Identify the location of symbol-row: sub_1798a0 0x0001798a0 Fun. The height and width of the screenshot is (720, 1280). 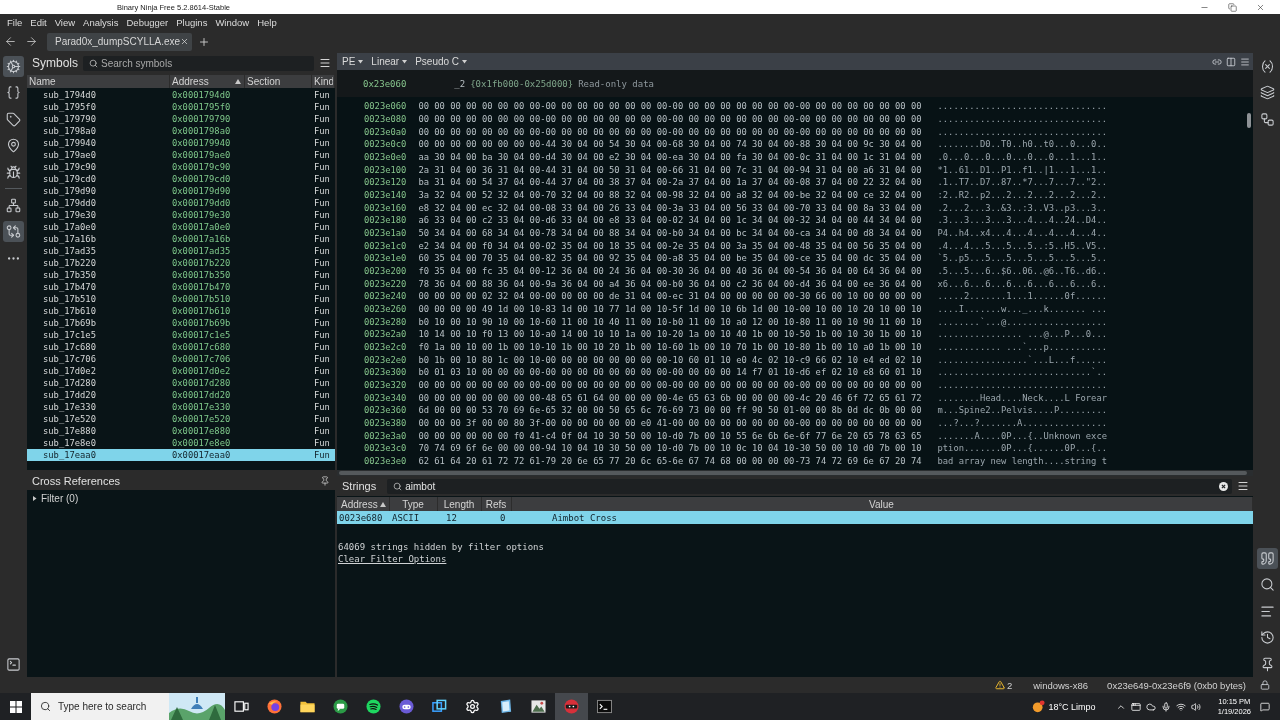
(181, 131).